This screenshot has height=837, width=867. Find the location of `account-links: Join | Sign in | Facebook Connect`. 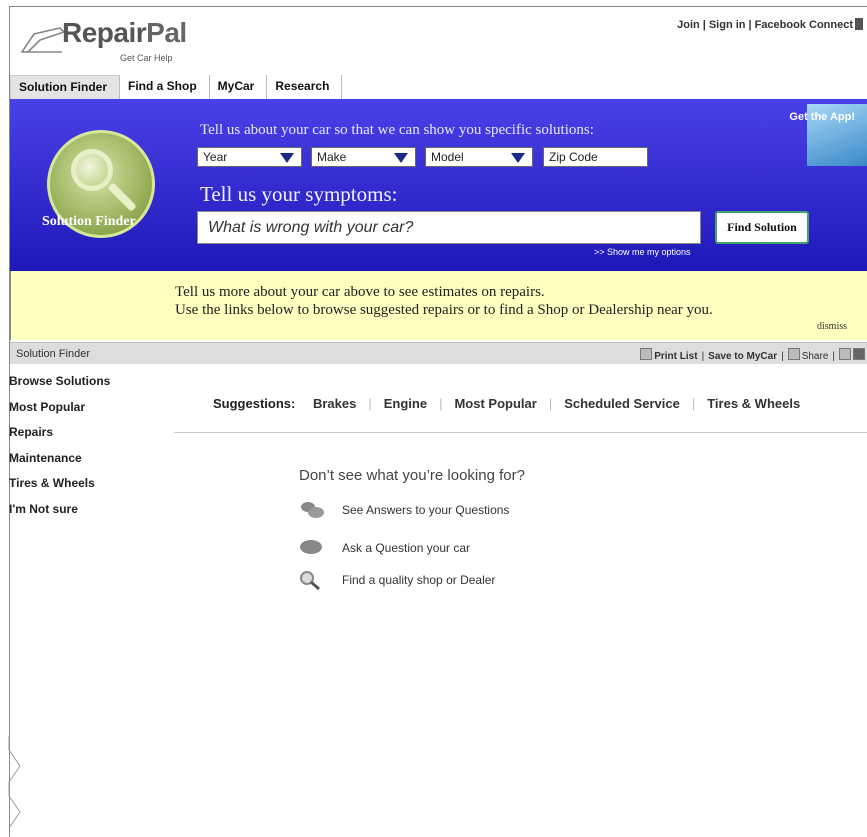

account-links: Join | Sign in | Facebook Connect is located at coordinates (770, 24).